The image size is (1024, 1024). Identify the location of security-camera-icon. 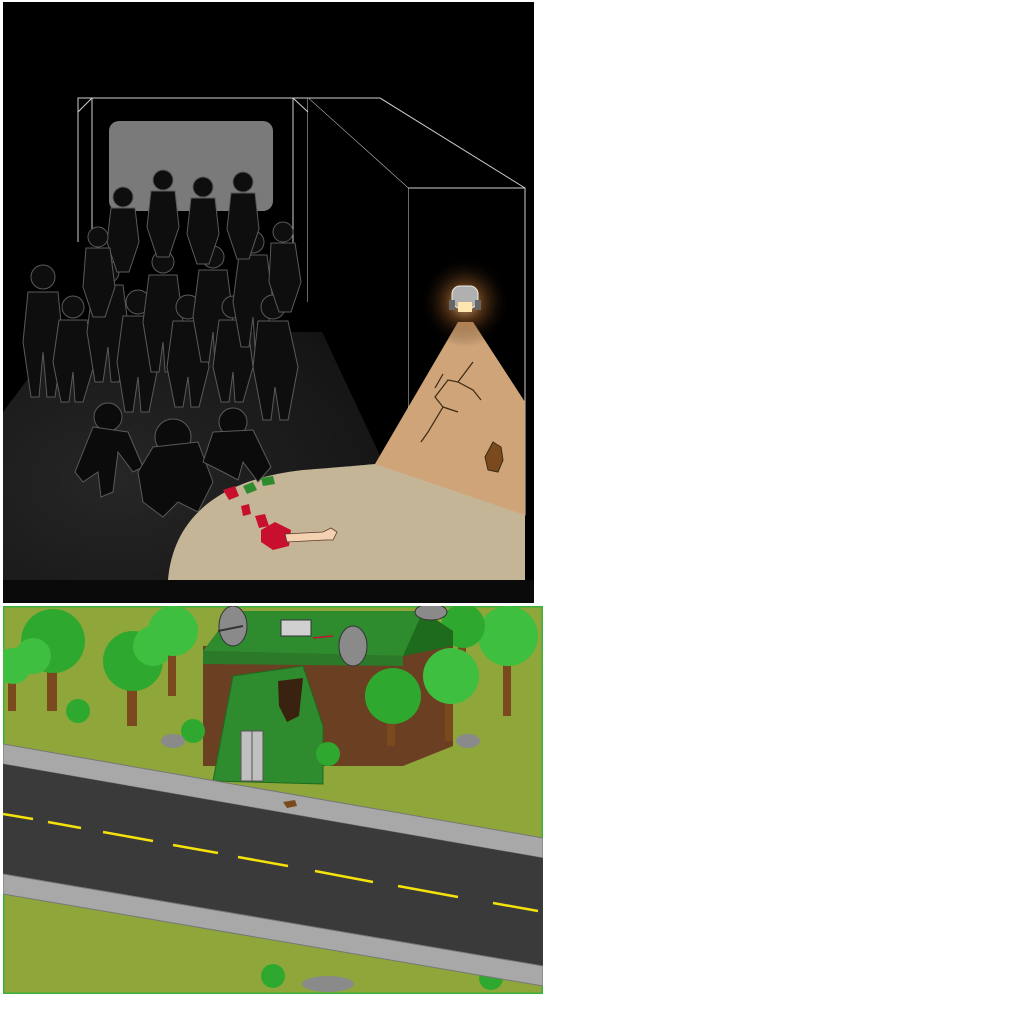
(465, 298).